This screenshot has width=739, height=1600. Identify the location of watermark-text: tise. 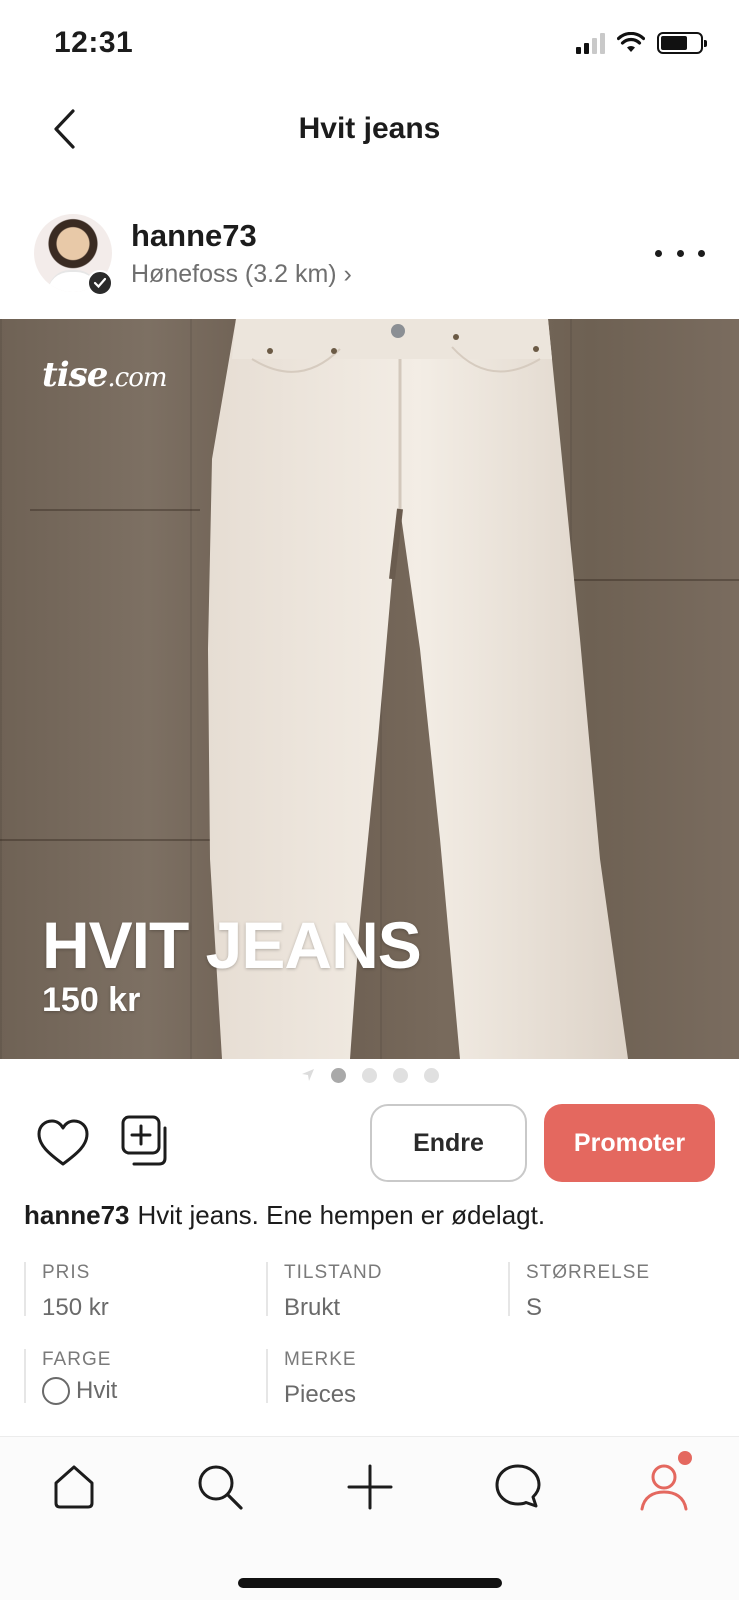
(75, 375).